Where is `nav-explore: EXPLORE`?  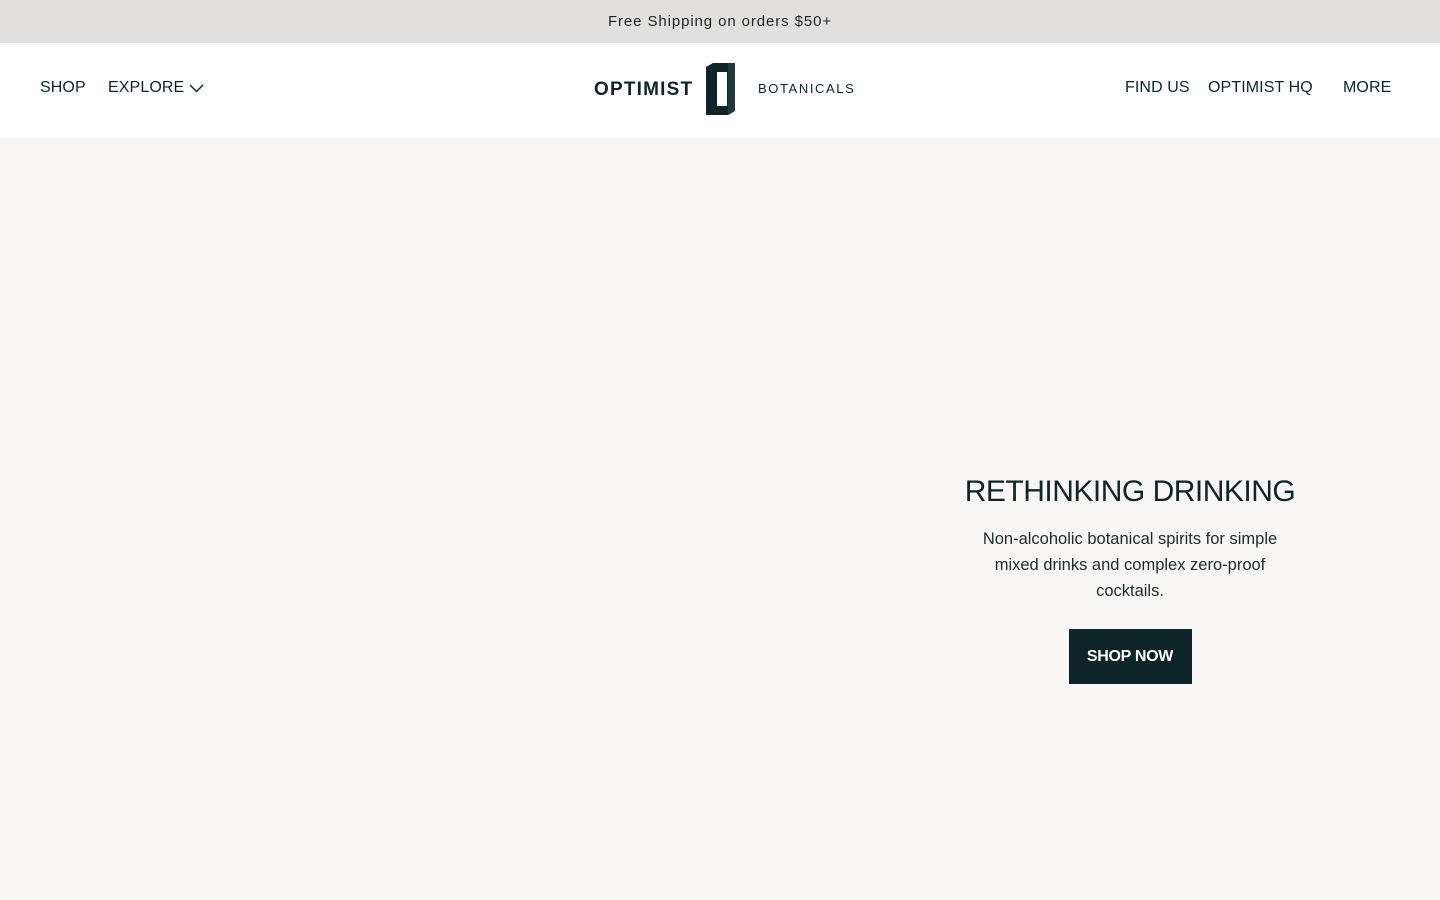 nav-explore: EXPLORE is located at coordinates (156, 88).